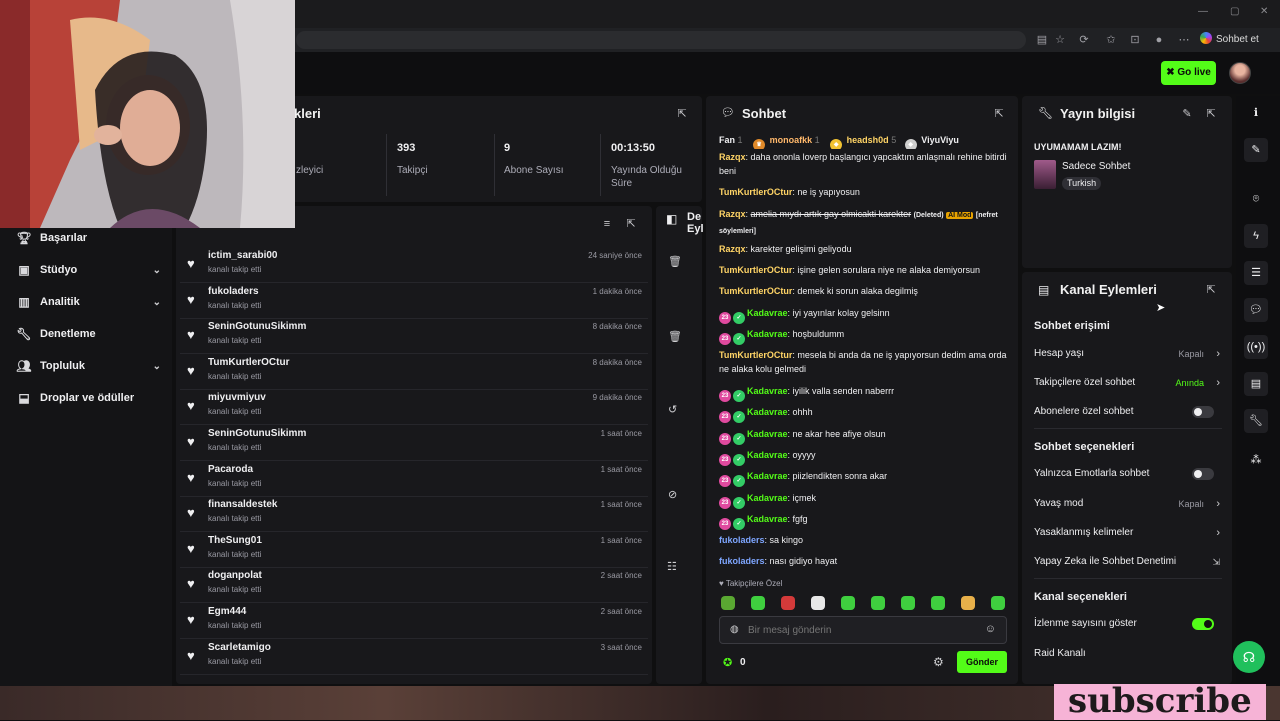 Image resolution: width=1280 pixels, height=721 pixels. I want to click on chat-bubble-icon: 💬︎, so click(1256, 310).